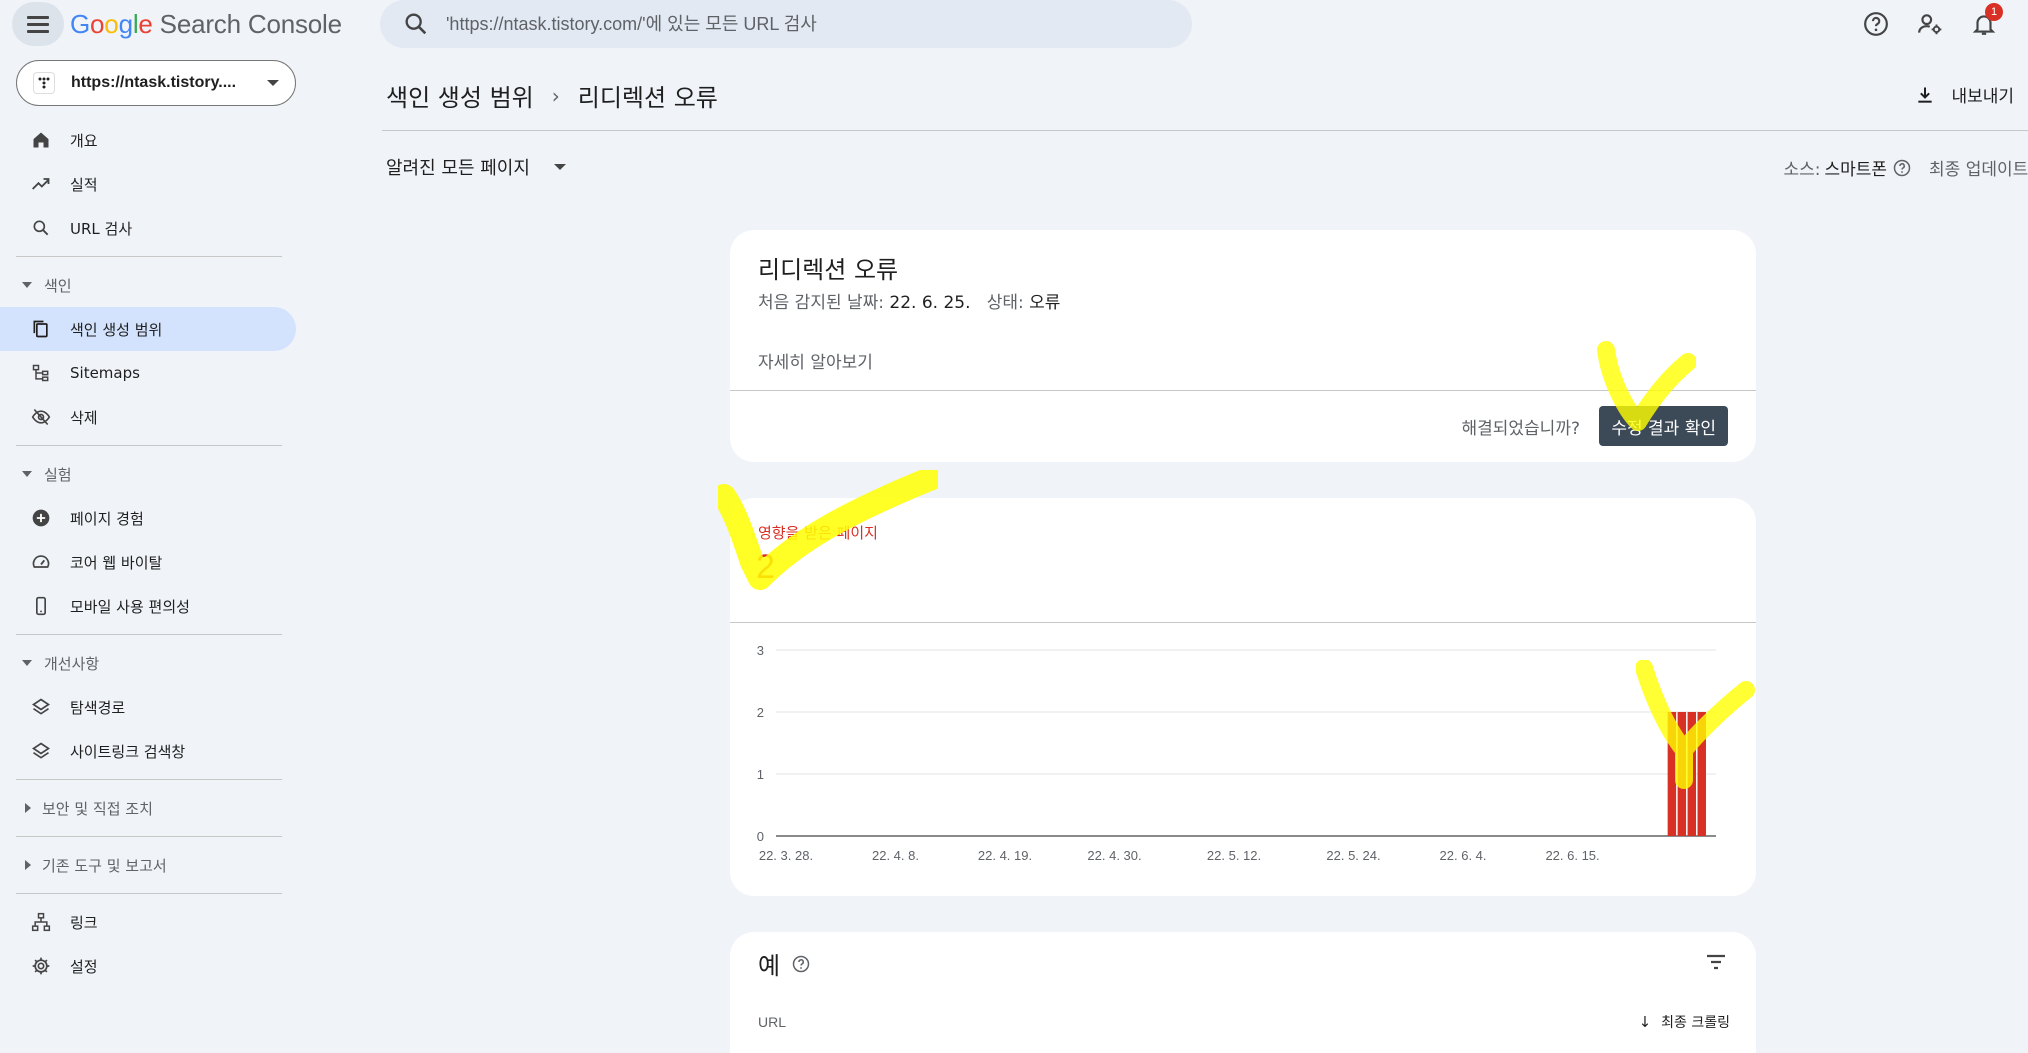 Image resolution: width=2028 pixels, height=1053 pixels. Describe the element at coordinates (555, 95) in the screenshot. I see `chevron-right-icon: ›` at that location.